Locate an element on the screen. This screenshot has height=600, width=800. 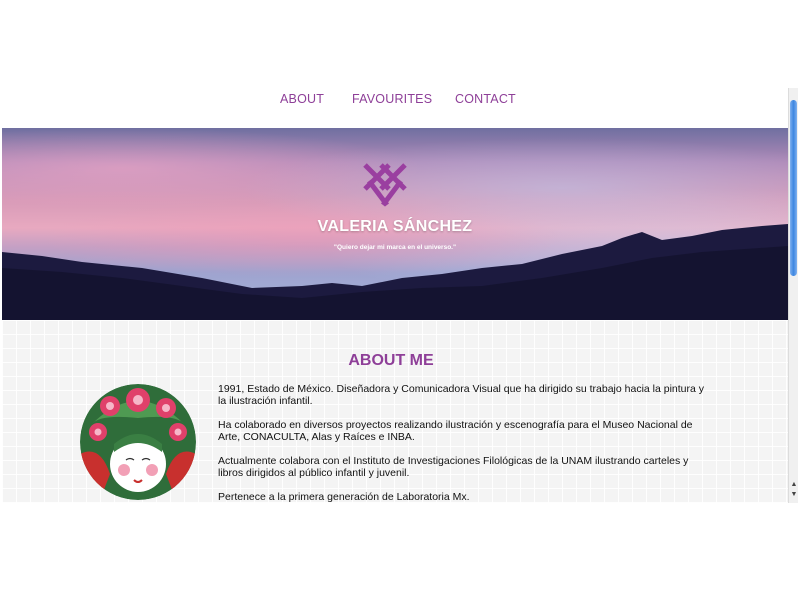
top-nav: ABOUT FAVOURITES CONTACT is located at coordinates (395, 108).